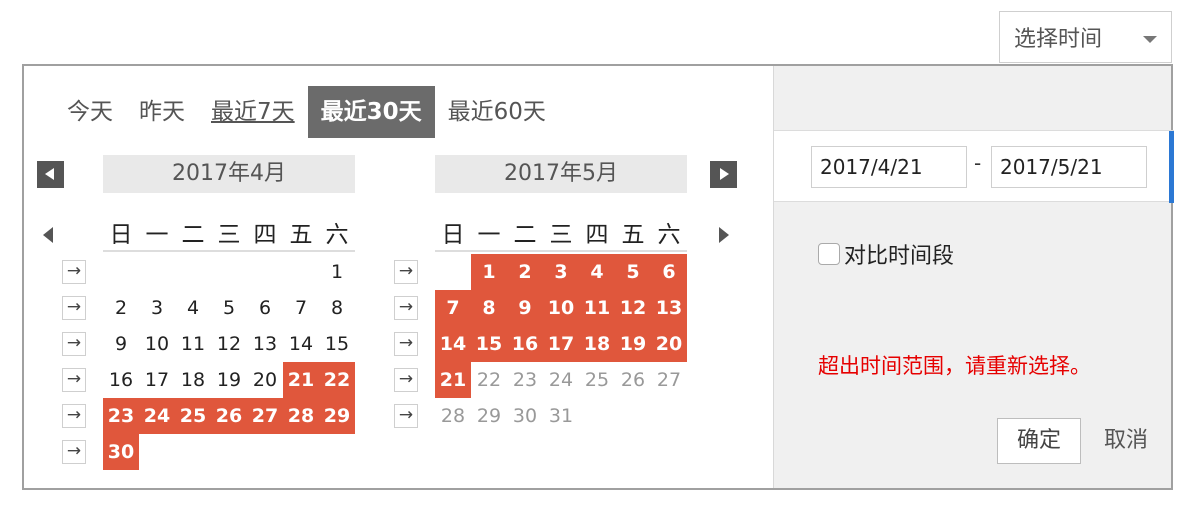  What do you see at coordinates (829, 254) in the screenshot?
I see `compare-checkbox` at bounding box center [829, 254].